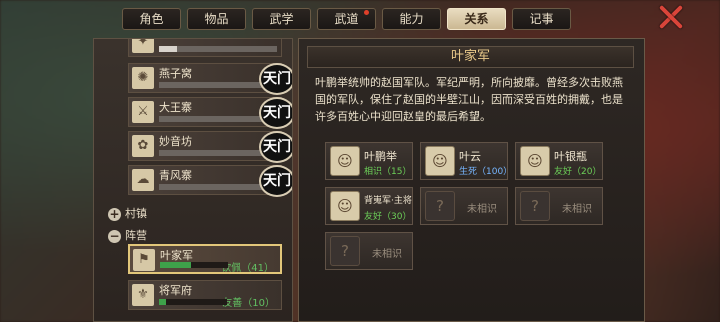 The image size is (720, 322). I want to click on tab-martial-arts: 武学, so click(281, 19).